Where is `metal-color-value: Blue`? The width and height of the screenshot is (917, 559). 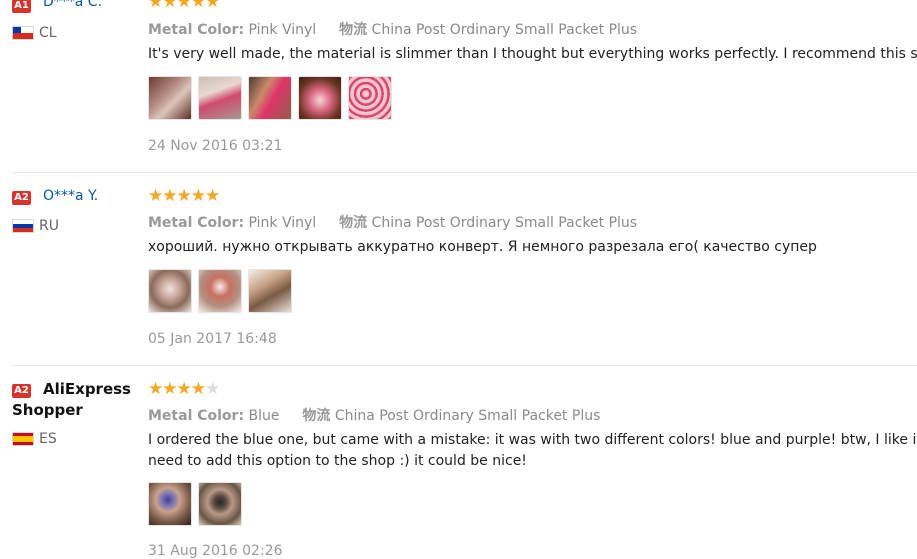 metal-color-value: Blue is located at coordinates (264, 416).